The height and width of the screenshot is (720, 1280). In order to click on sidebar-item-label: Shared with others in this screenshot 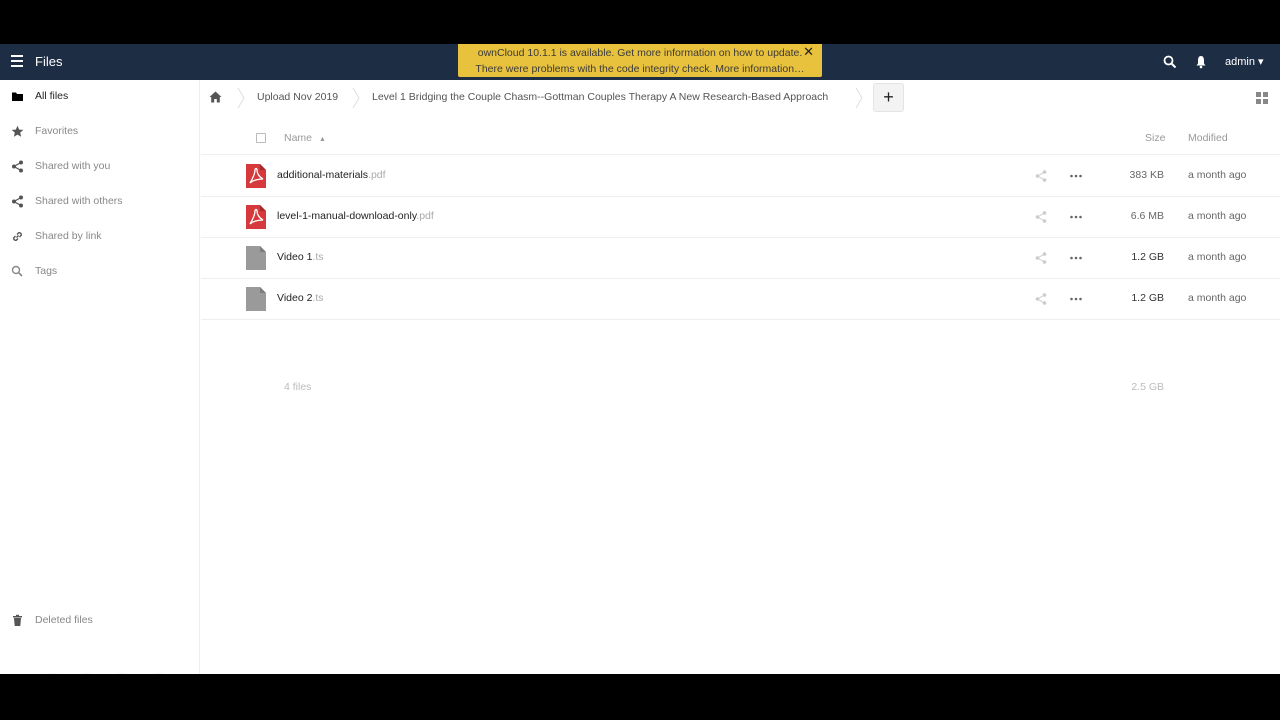, I will do `click(79, 201)`.